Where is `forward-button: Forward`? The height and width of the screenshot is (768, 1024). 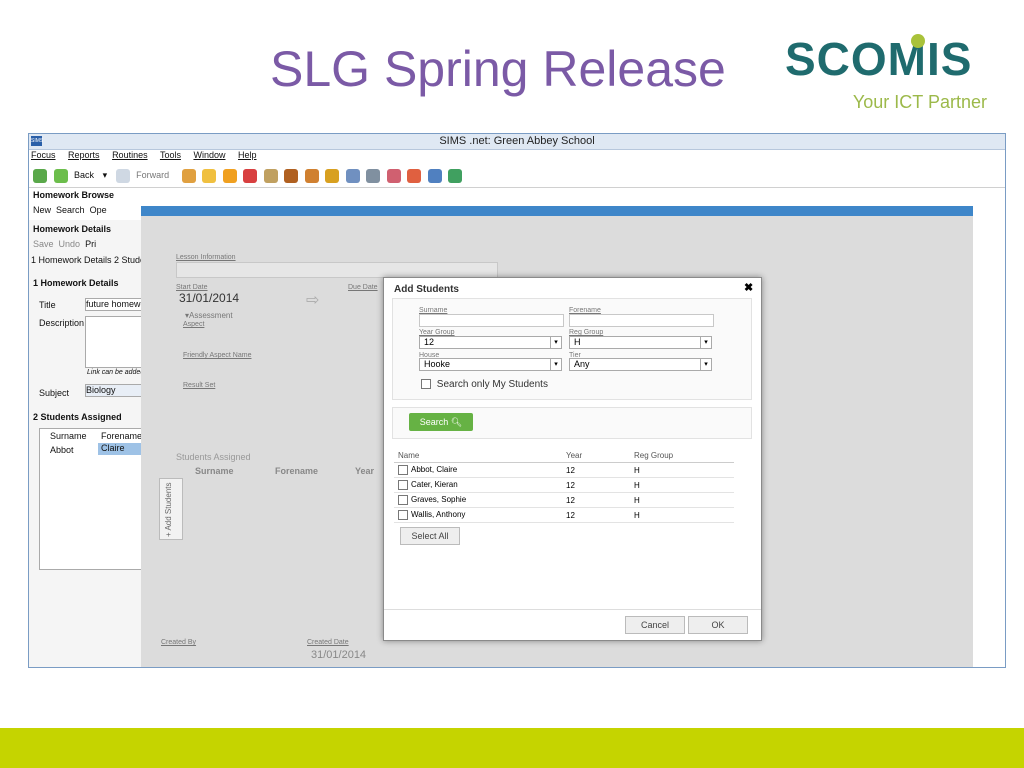
forward-button: Forward is located at coordinates (152, 175).